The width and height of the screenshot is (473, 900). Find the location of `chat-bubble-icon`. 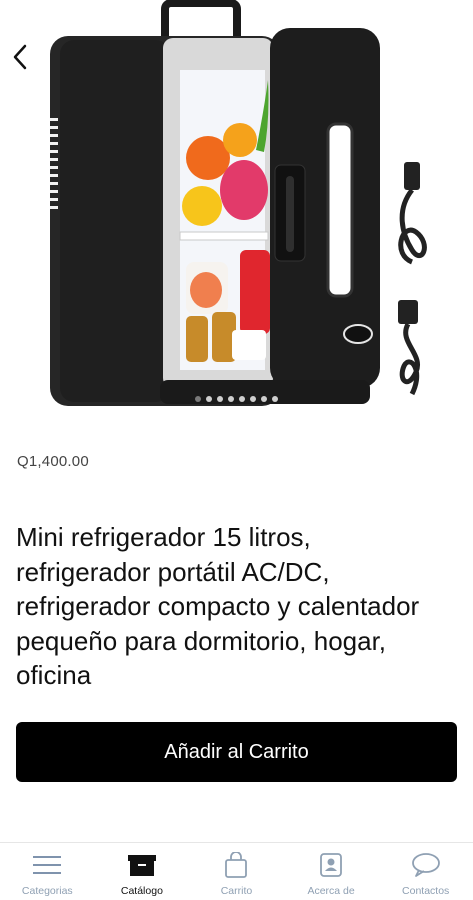

chat-bubble-icon is located at coordinates (426, 865).